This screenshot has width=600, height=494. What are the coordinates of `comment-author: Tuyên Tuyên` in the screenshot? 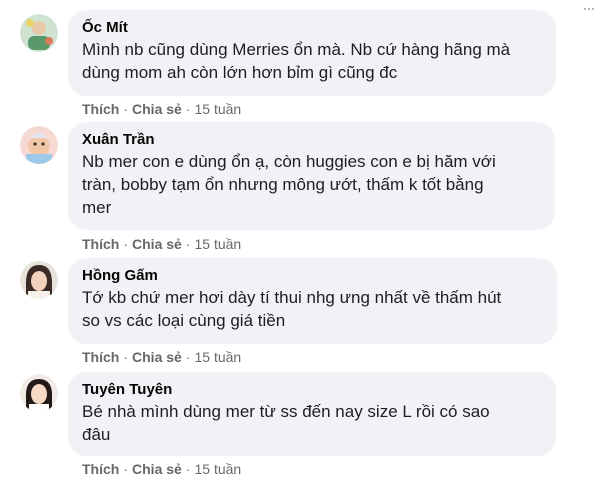 It's located at (312, 390).